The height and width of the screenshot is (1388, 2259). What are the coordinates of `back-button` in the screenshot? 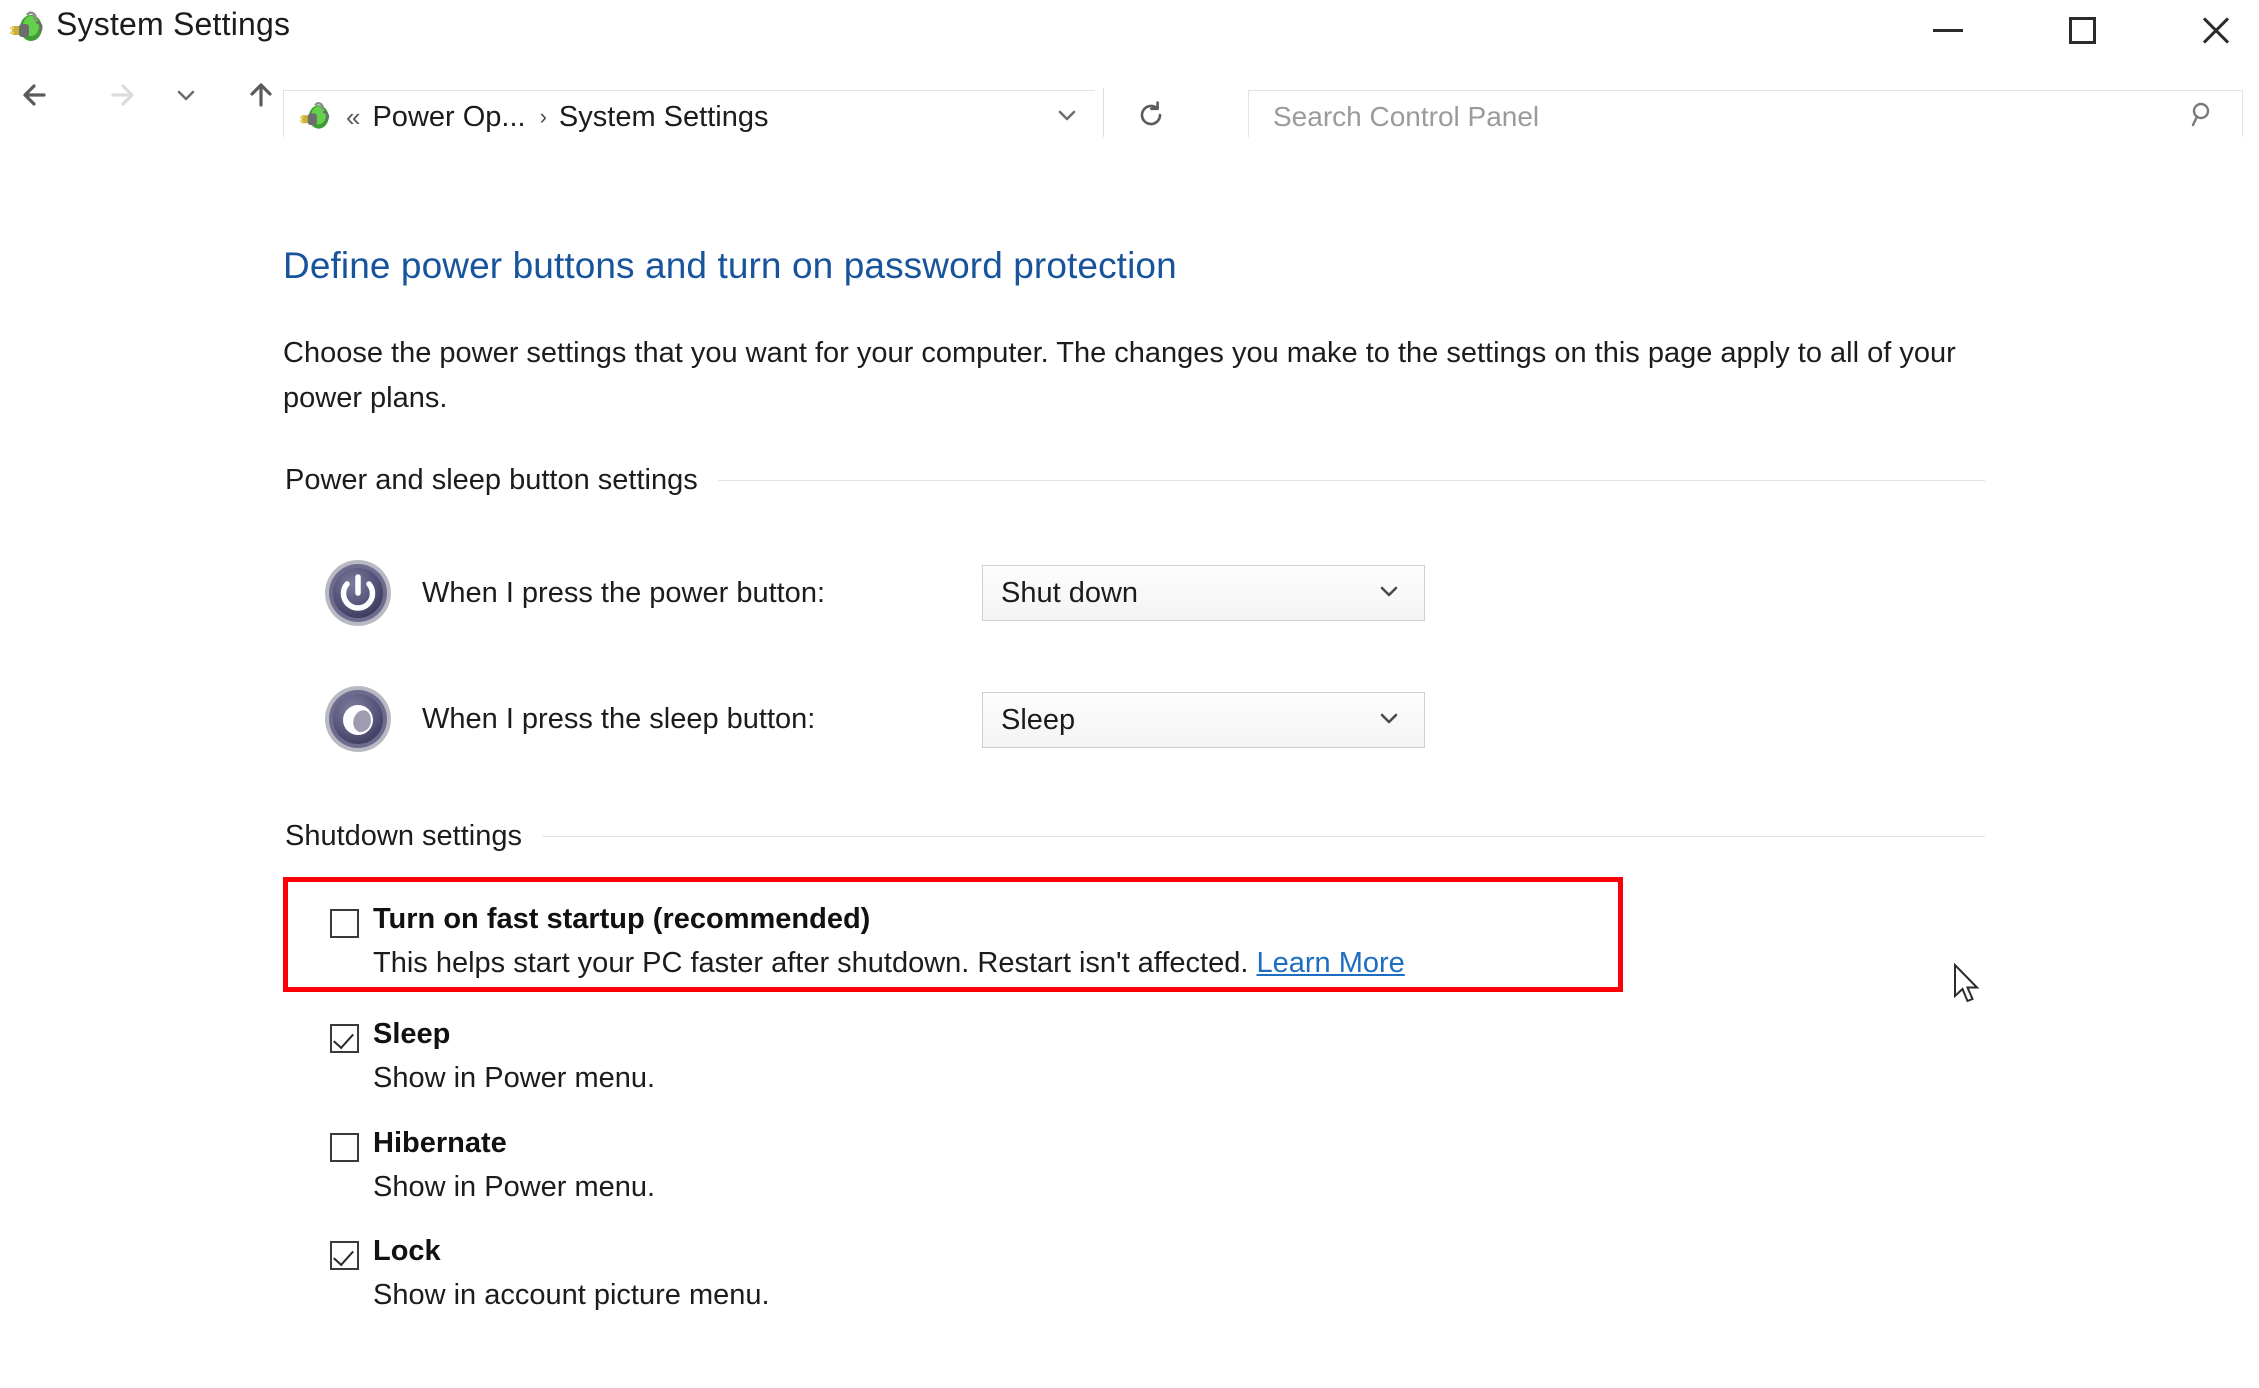 It's located at (36, 97).